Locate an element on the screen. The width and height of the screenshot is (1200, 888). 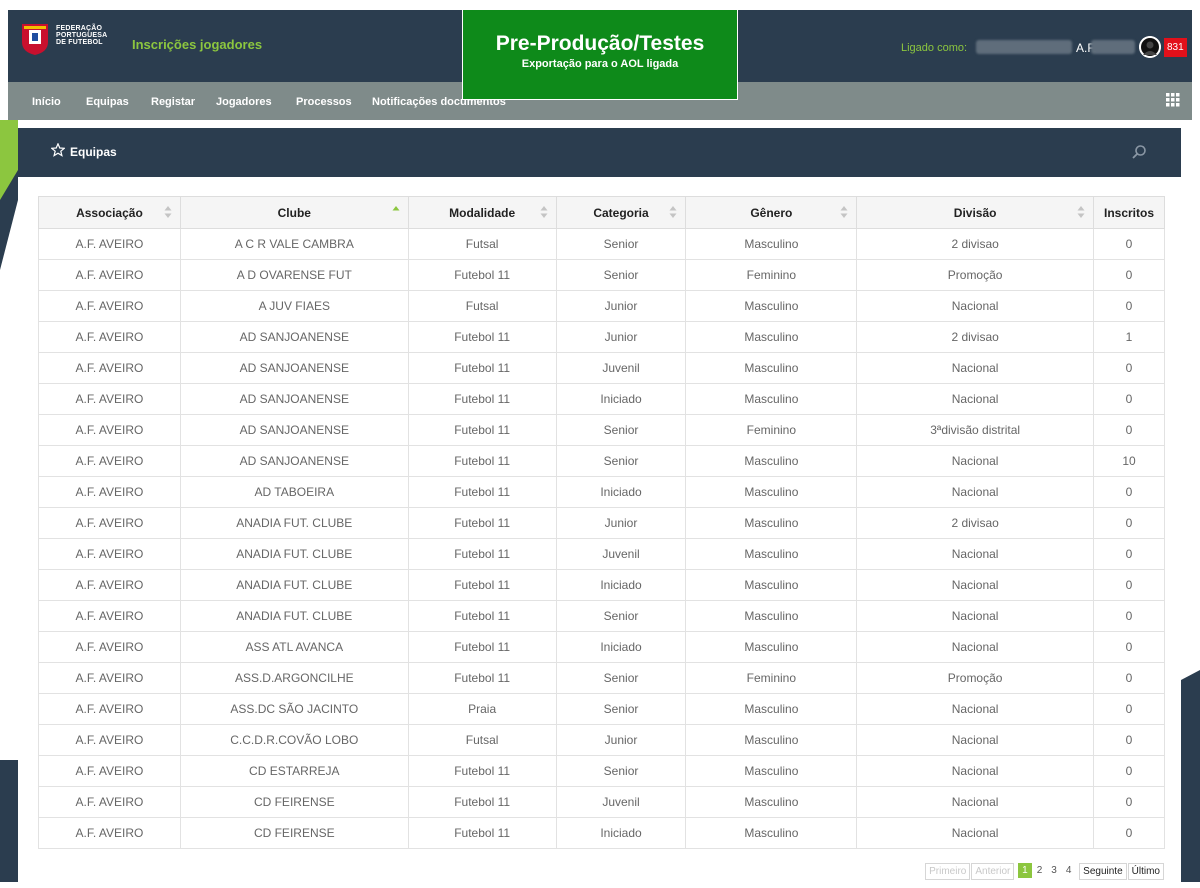
nav-item-registar: Registar is located at coordinates (173, 102).